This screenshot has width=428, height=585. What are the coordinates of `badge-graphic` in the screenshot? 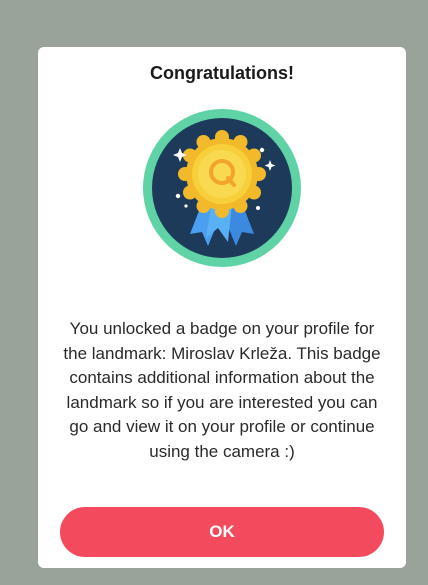 It's located at (222, 188).